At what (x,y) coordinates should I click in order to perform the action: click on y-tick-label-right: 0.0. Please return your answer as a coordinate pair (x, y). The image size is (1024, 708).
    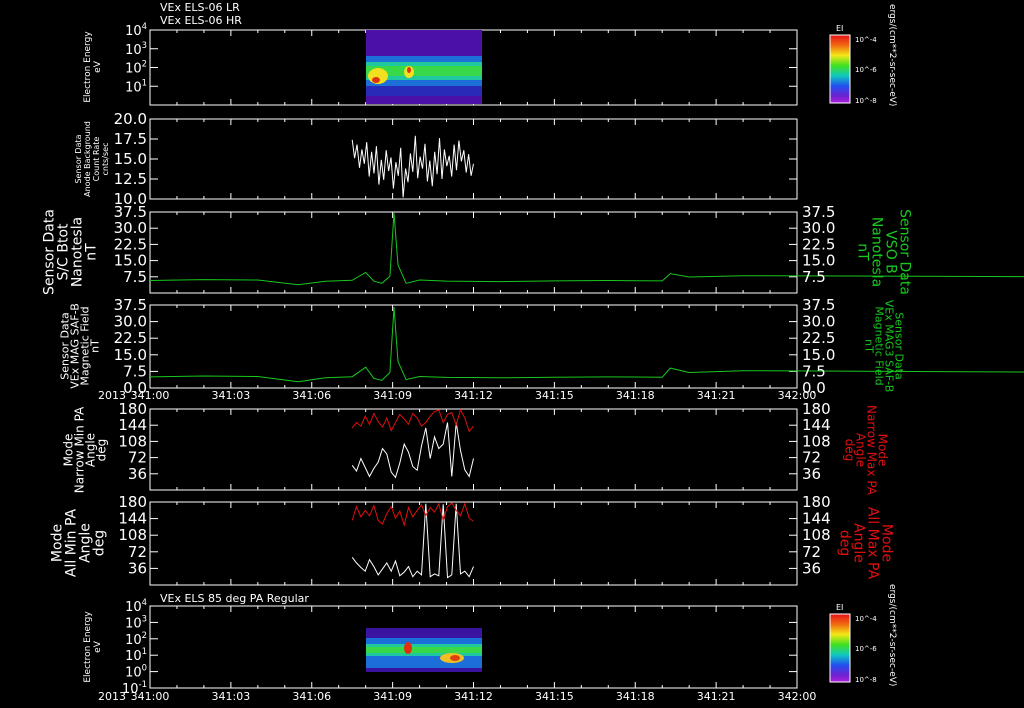
    Looking at the image, I should click on (814, 388).